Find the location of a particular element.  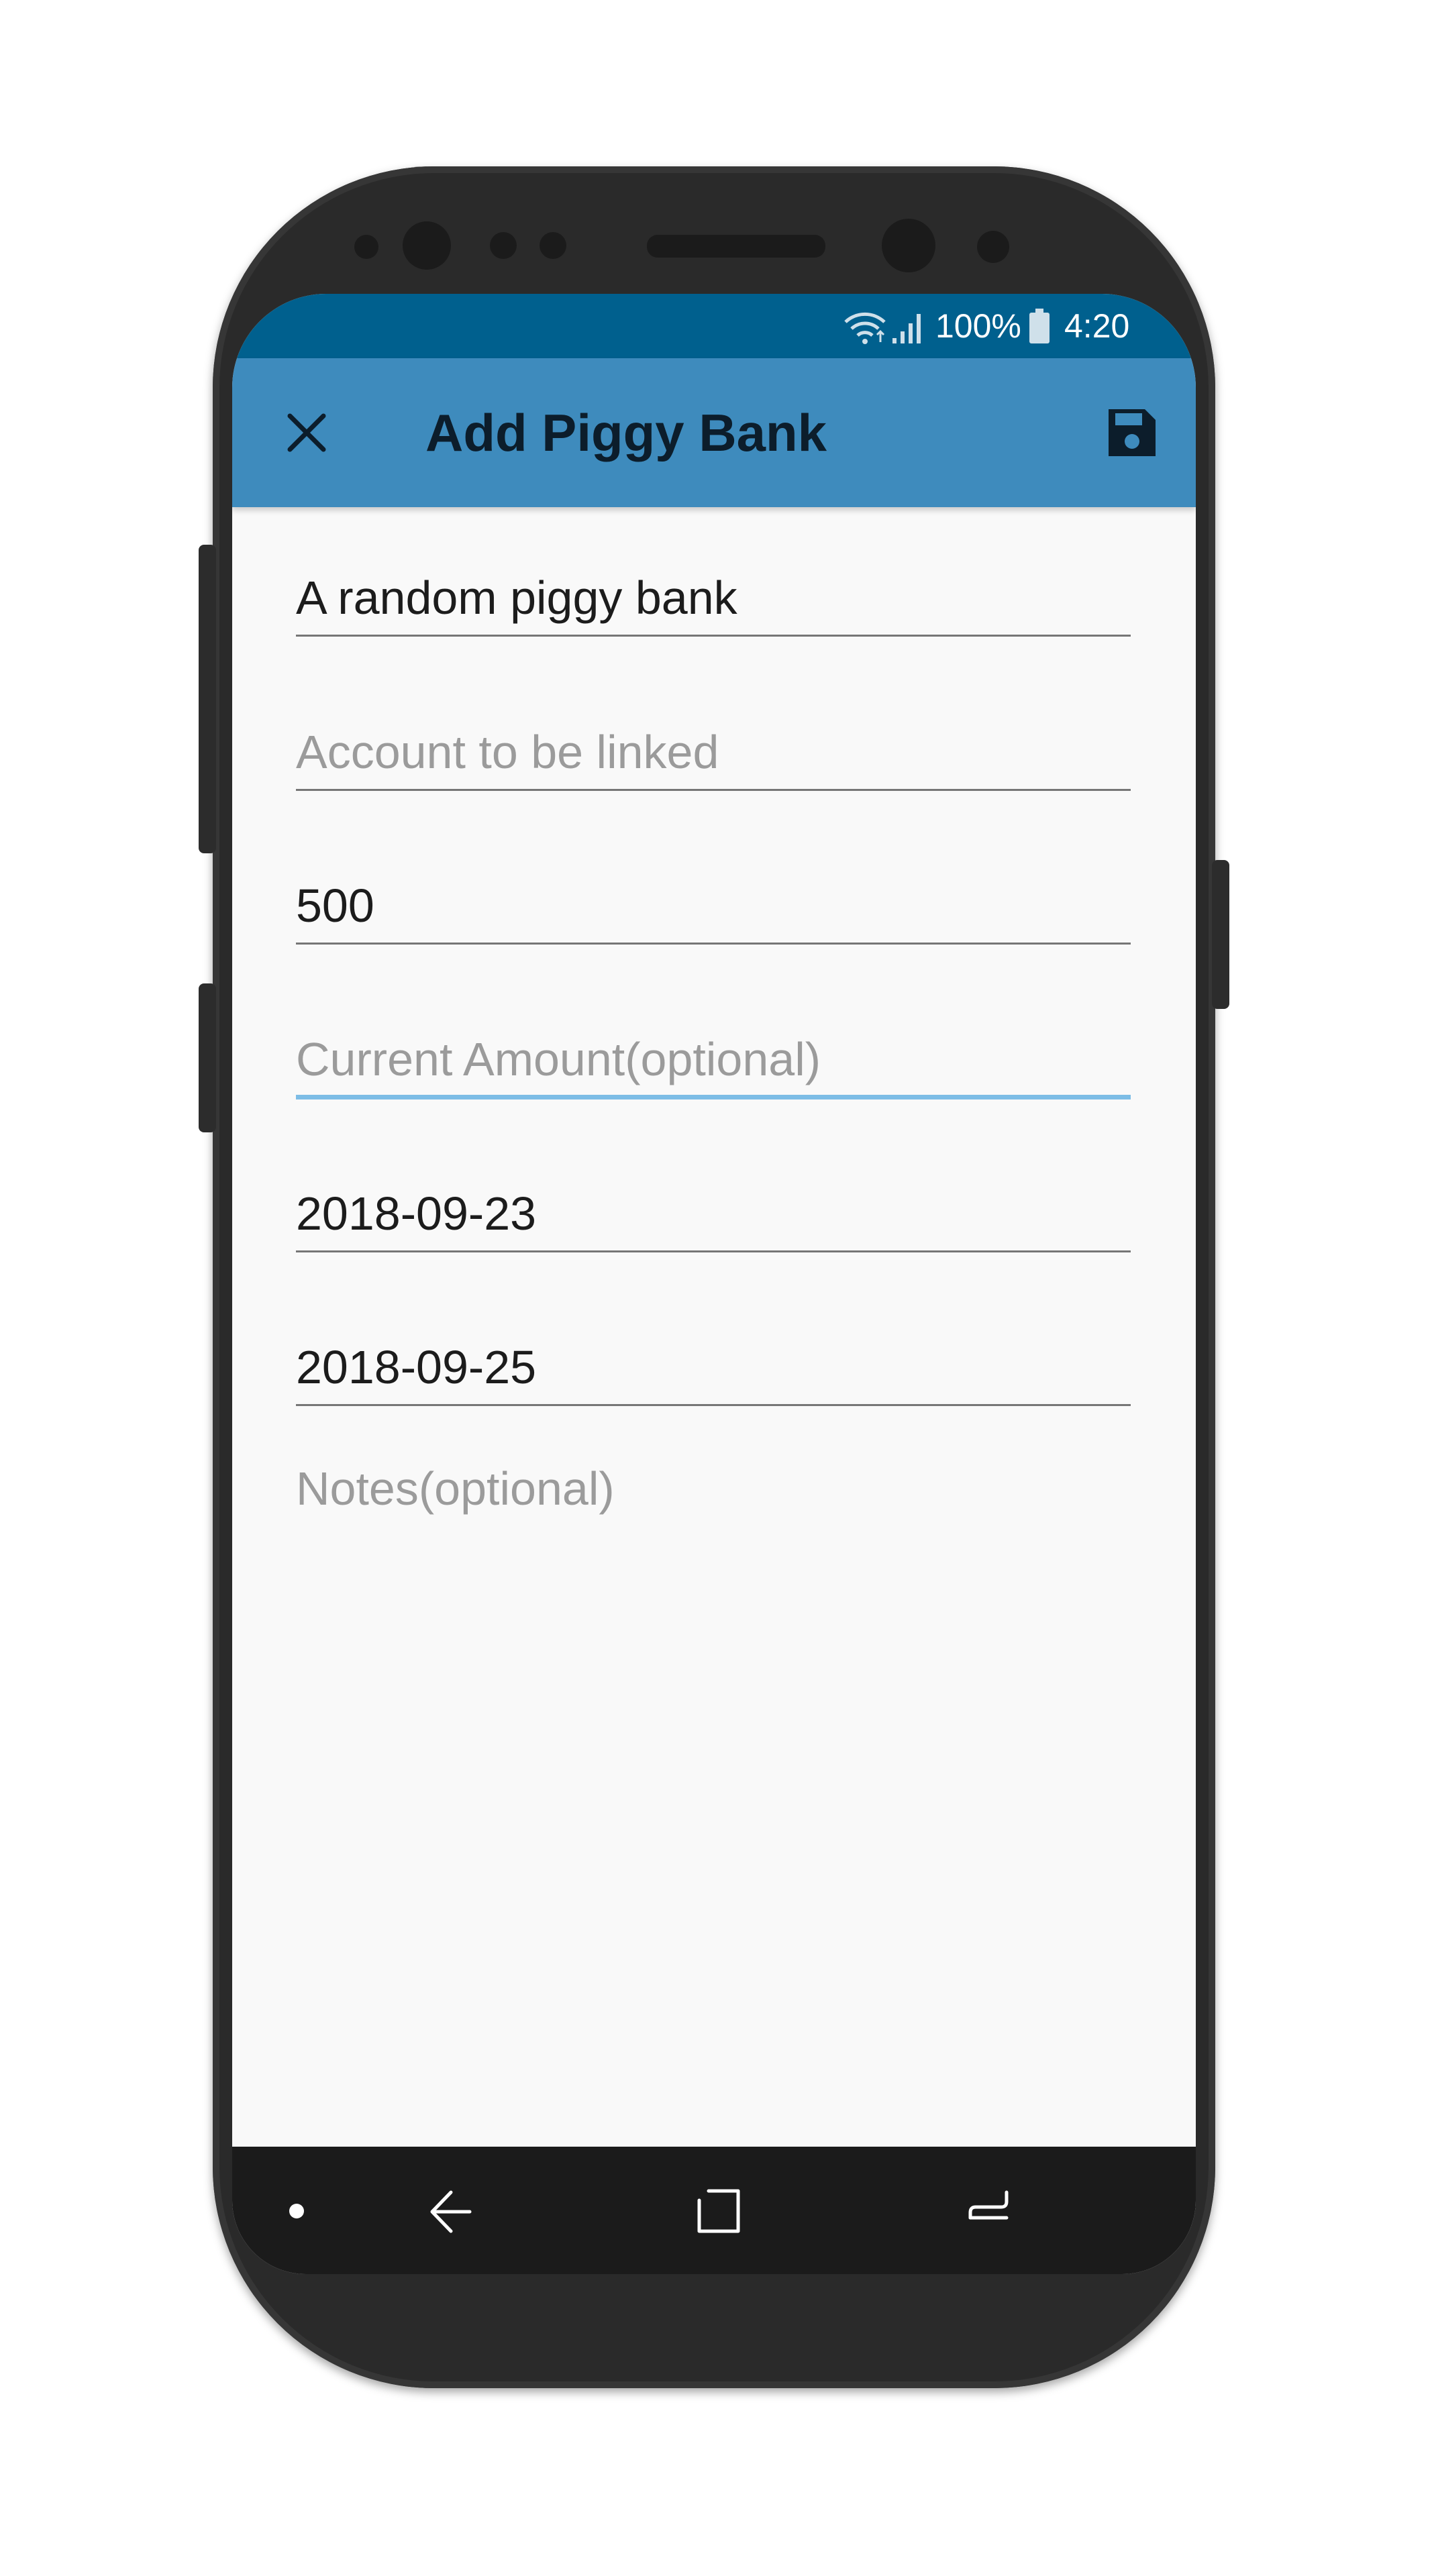

app-bar: Add Piggy Bank is located at coordinates (714, 432).